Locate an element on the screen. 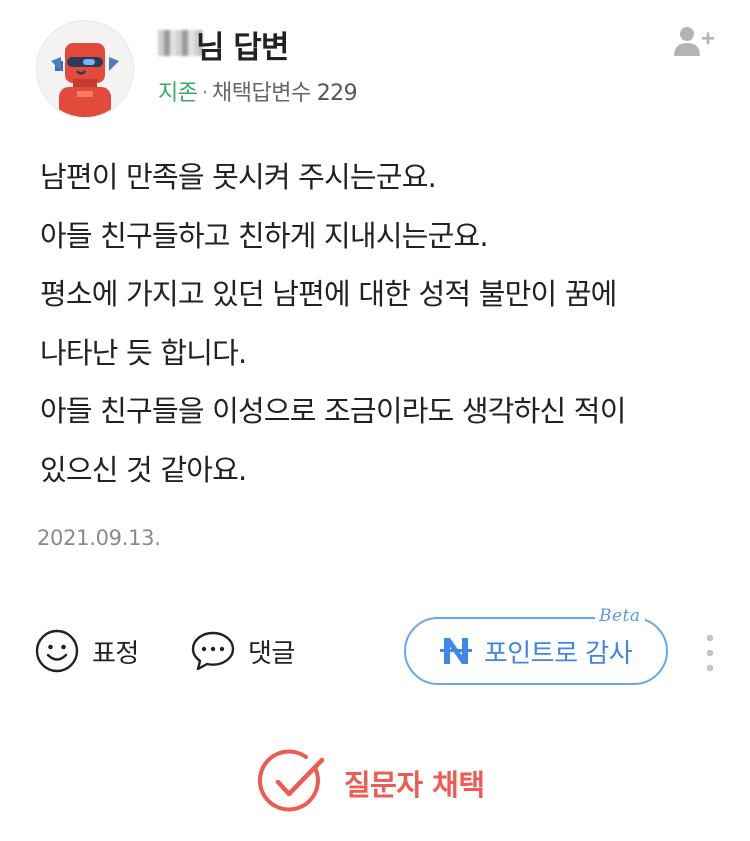 The height and width of the screenshot is (841, 750). comment-button: 댓글 is located at coordinates (242, 651).